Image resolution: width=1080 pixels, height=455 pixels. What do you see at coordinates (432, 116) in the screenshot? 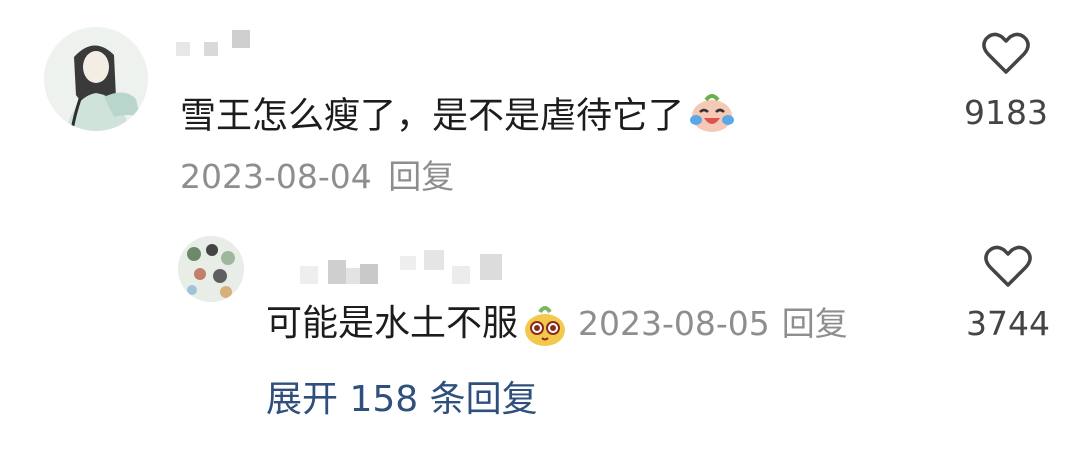
I see `comment-text-content: 雪王怎么瘦了，是不是虐待它了` at bounding box center [432, 116].